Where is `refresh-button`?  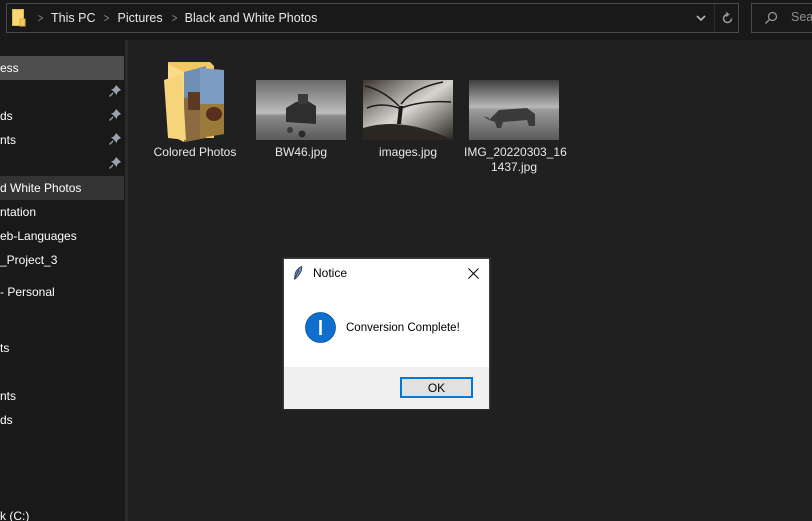 refresh-button is located at coordinates (727, 18).